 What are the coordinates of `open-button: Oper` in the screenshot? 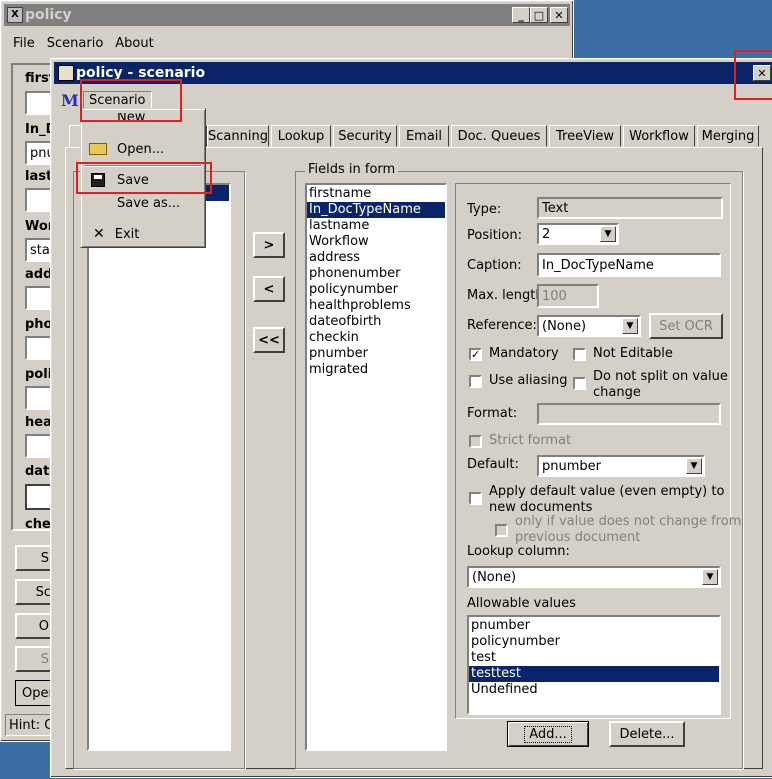 It's located at (35, 693).